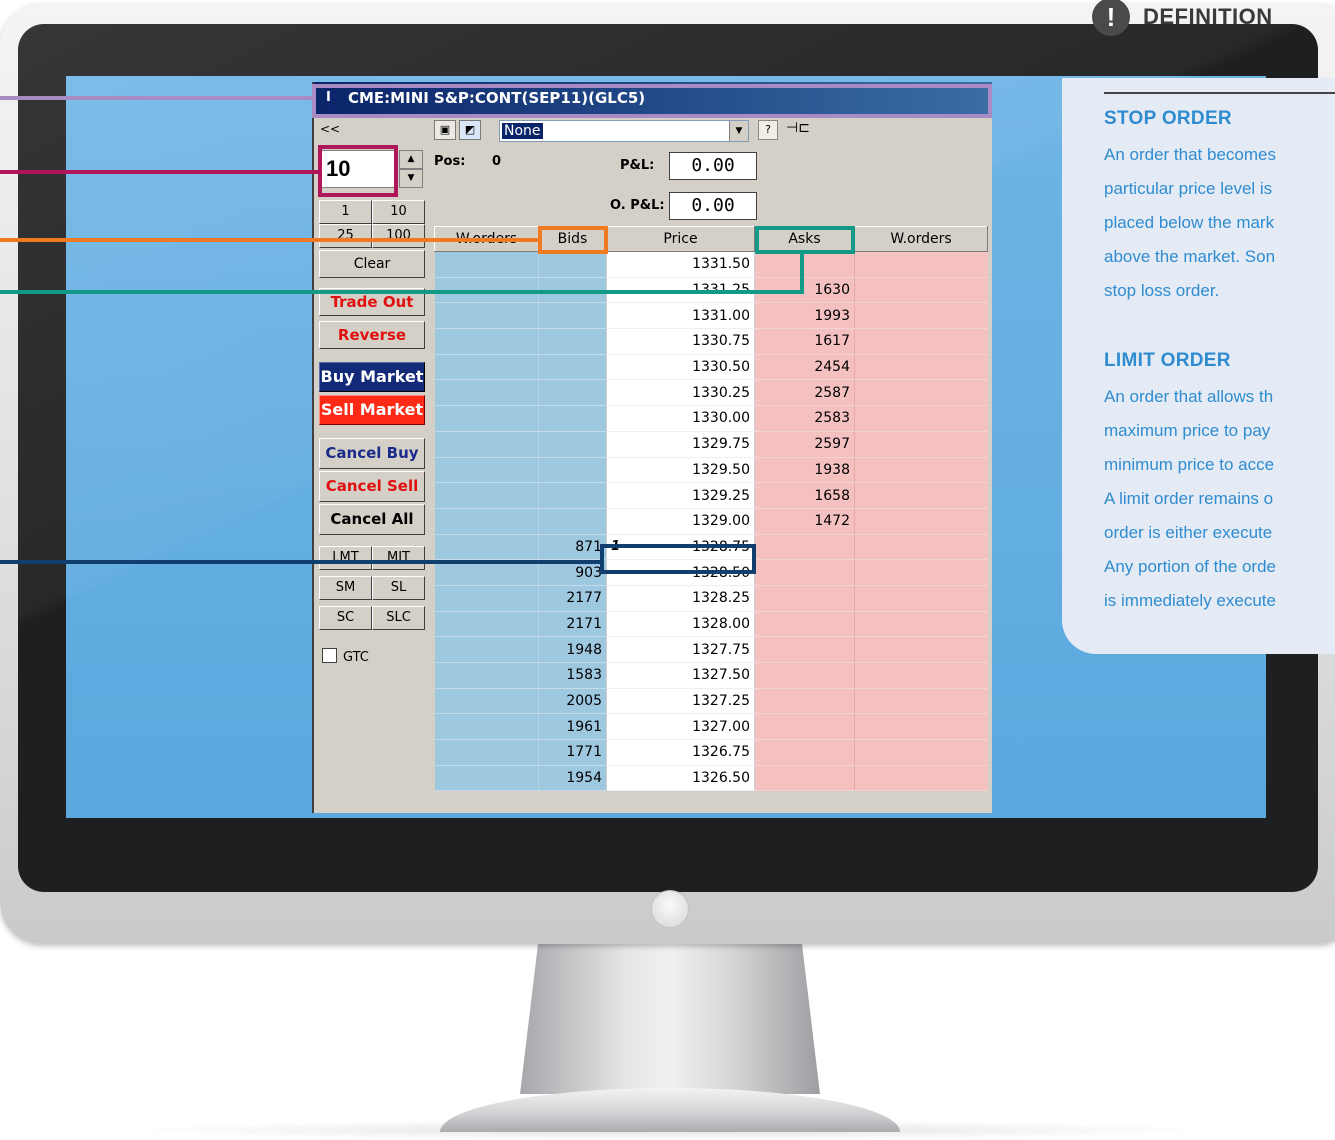  Describe the element at coordinates (345, 236) in the screenshot. I see `qty-preset-25-button: 25` at that location.